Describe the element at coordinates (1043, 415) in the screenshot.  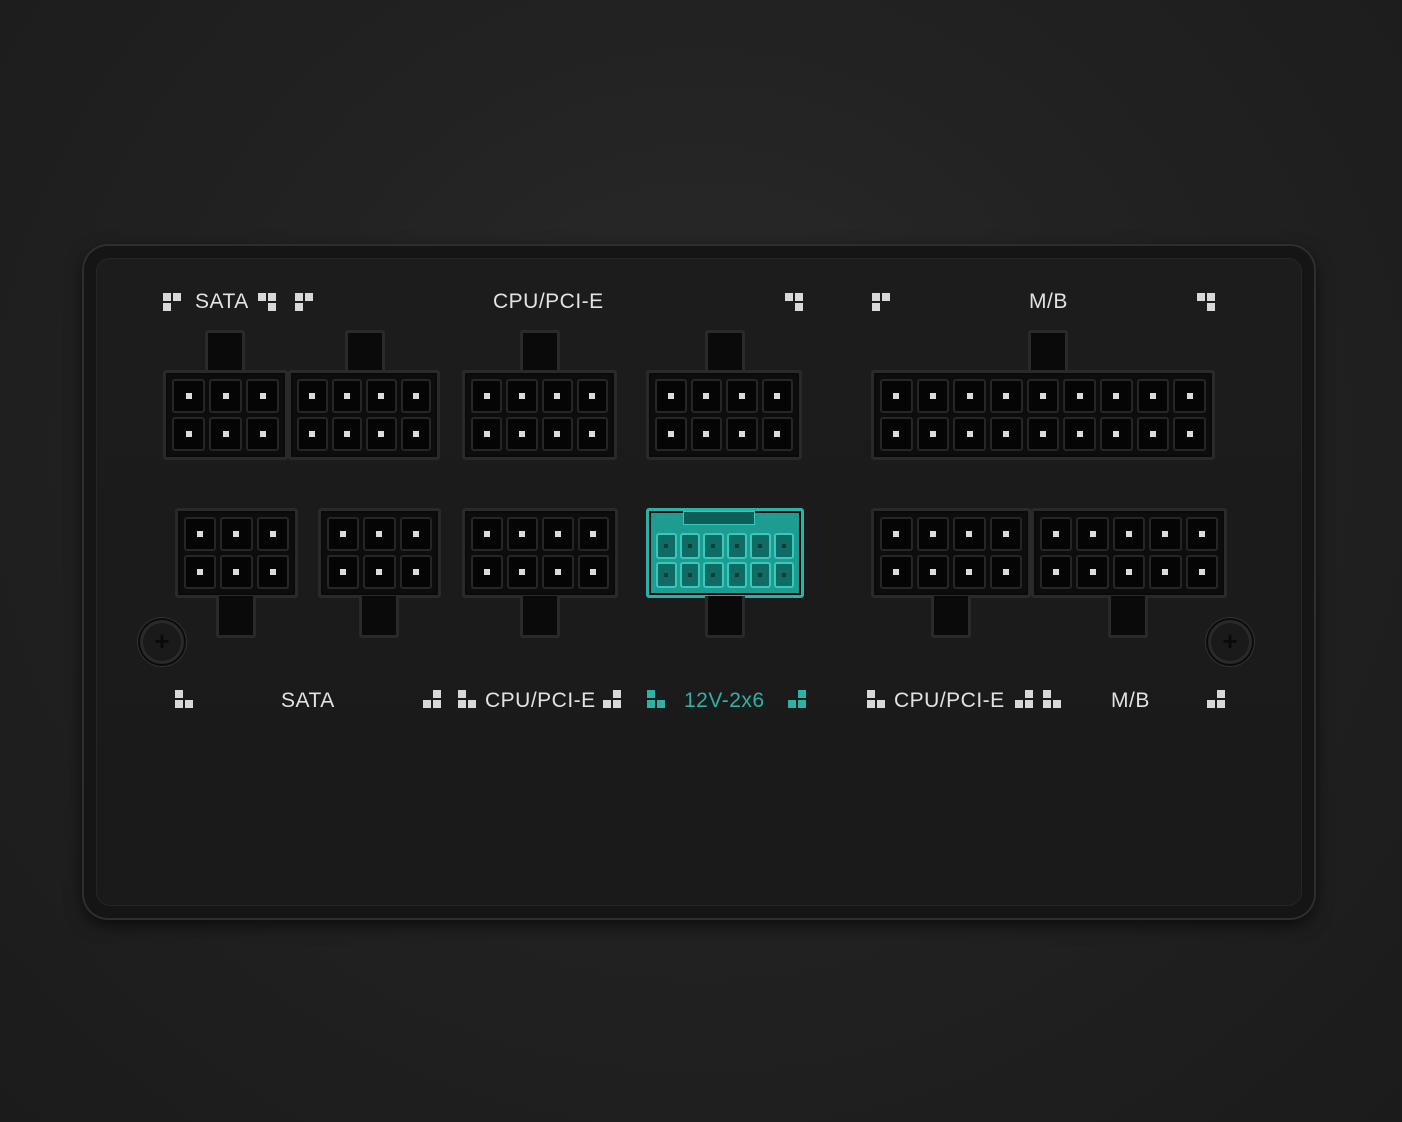
I see `mb-18pin-socket` at that location.